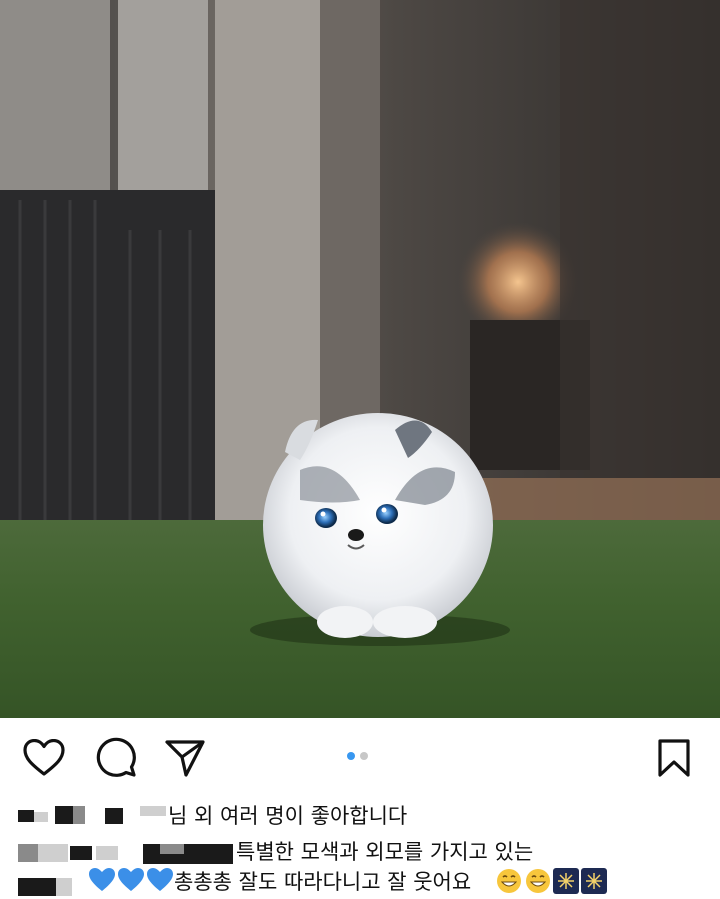 This screenshot has height=899, width=720. Describe the element at coordinates (44, 758) in the screenshot. I see `heart-outline-icon` at that location.